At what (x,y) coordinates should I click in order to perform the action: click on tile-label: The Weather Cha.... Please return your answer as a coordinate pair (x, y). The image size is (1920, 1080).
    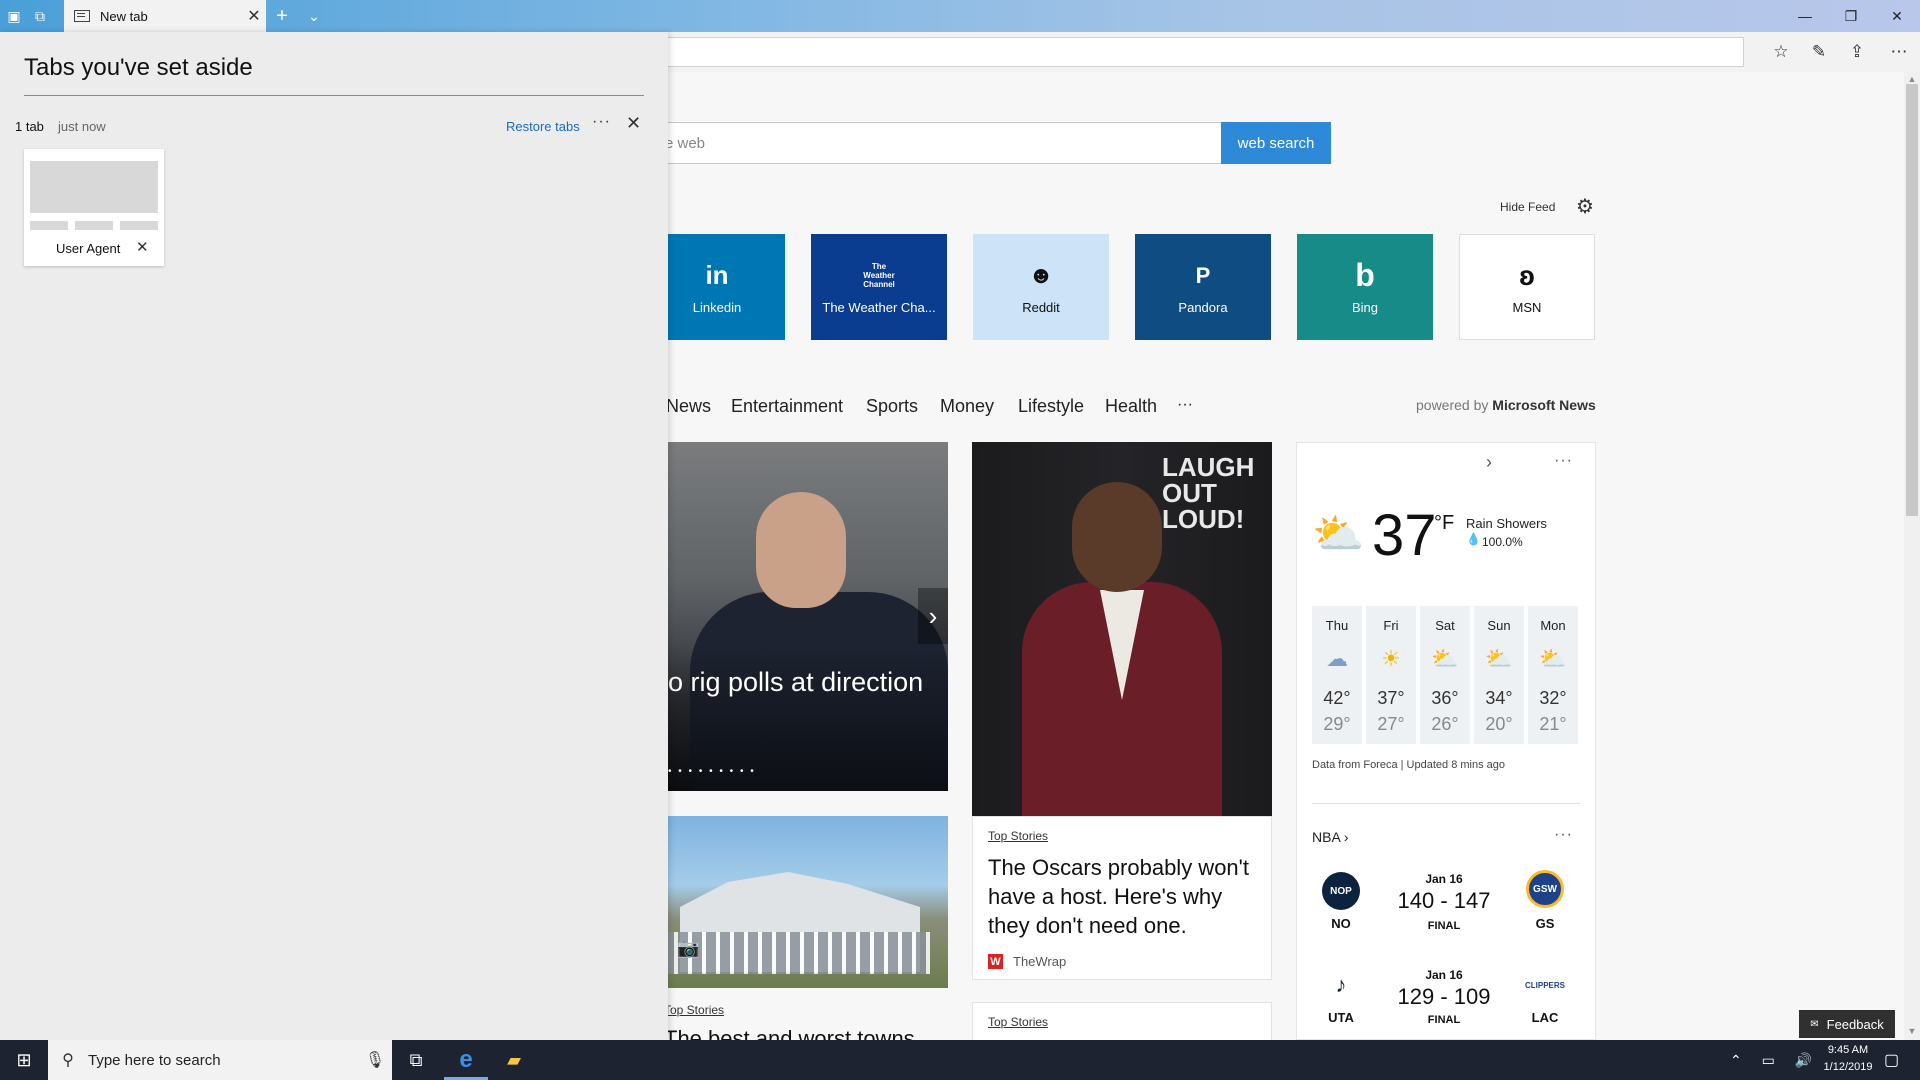
    Looking at the image, I should click on (879, 307).